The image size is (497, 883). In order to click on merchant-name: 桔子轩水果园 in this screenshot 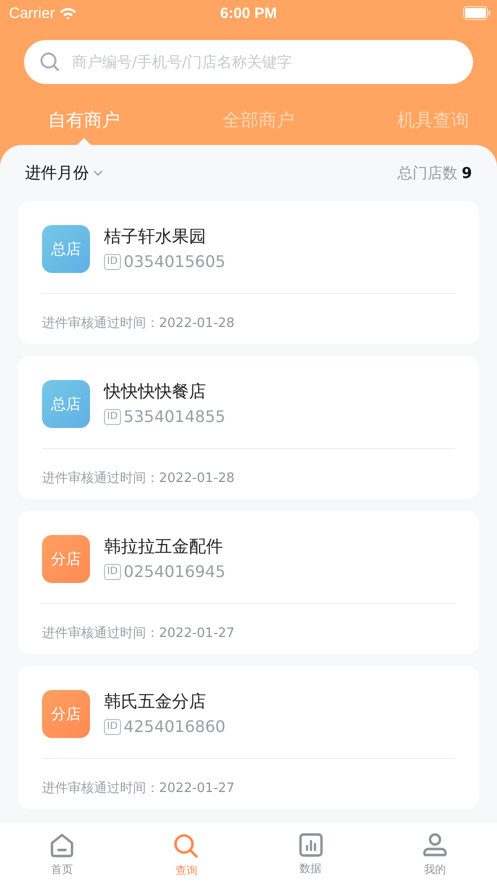, I will do `click(155, 237)`.